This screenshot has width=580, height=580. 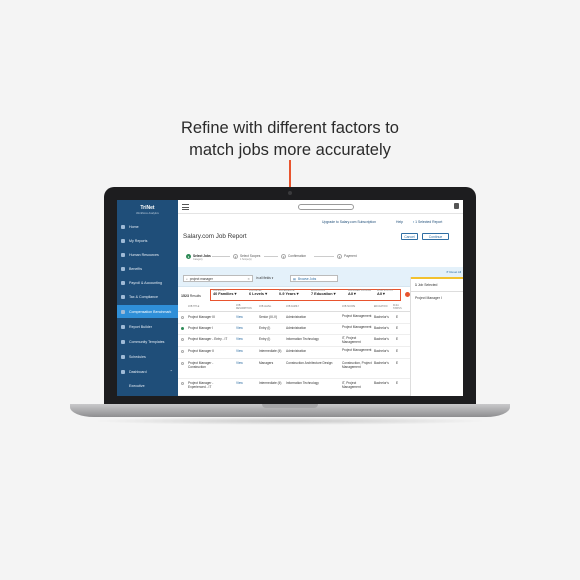 What do you see at coordinates (357, 365) in the screenshot?
I see `job-scope: Construction, Project Management` at bounding box center [357, 365].